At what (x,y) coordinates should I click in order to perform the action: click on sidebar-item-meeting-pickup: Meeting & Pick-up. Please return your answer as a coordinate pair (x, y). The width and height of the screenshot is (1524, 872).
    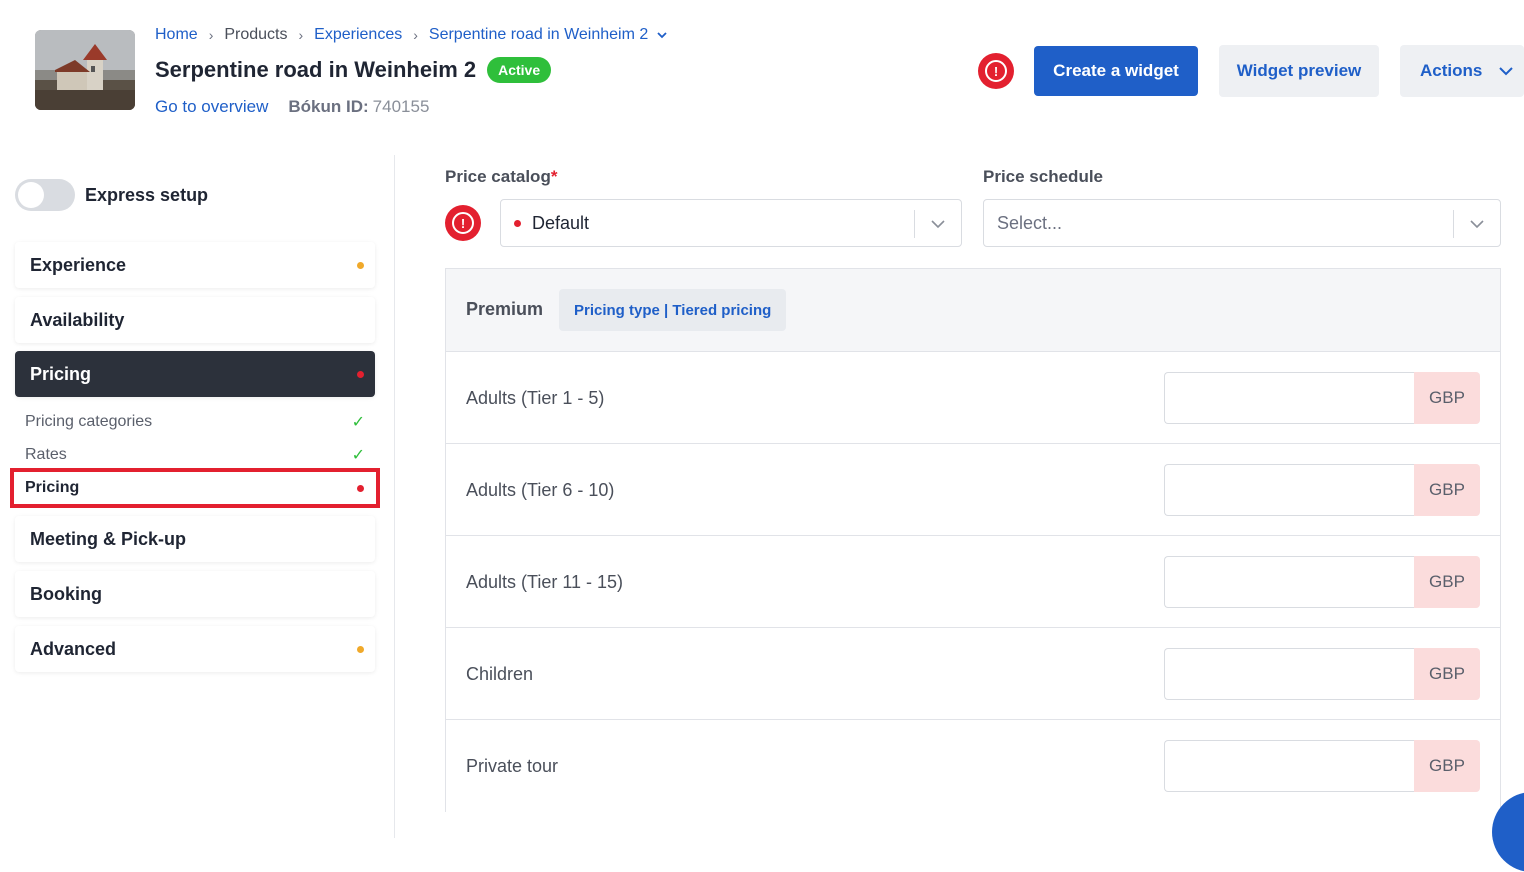
    Looking at the image, I should click on (195, 539).